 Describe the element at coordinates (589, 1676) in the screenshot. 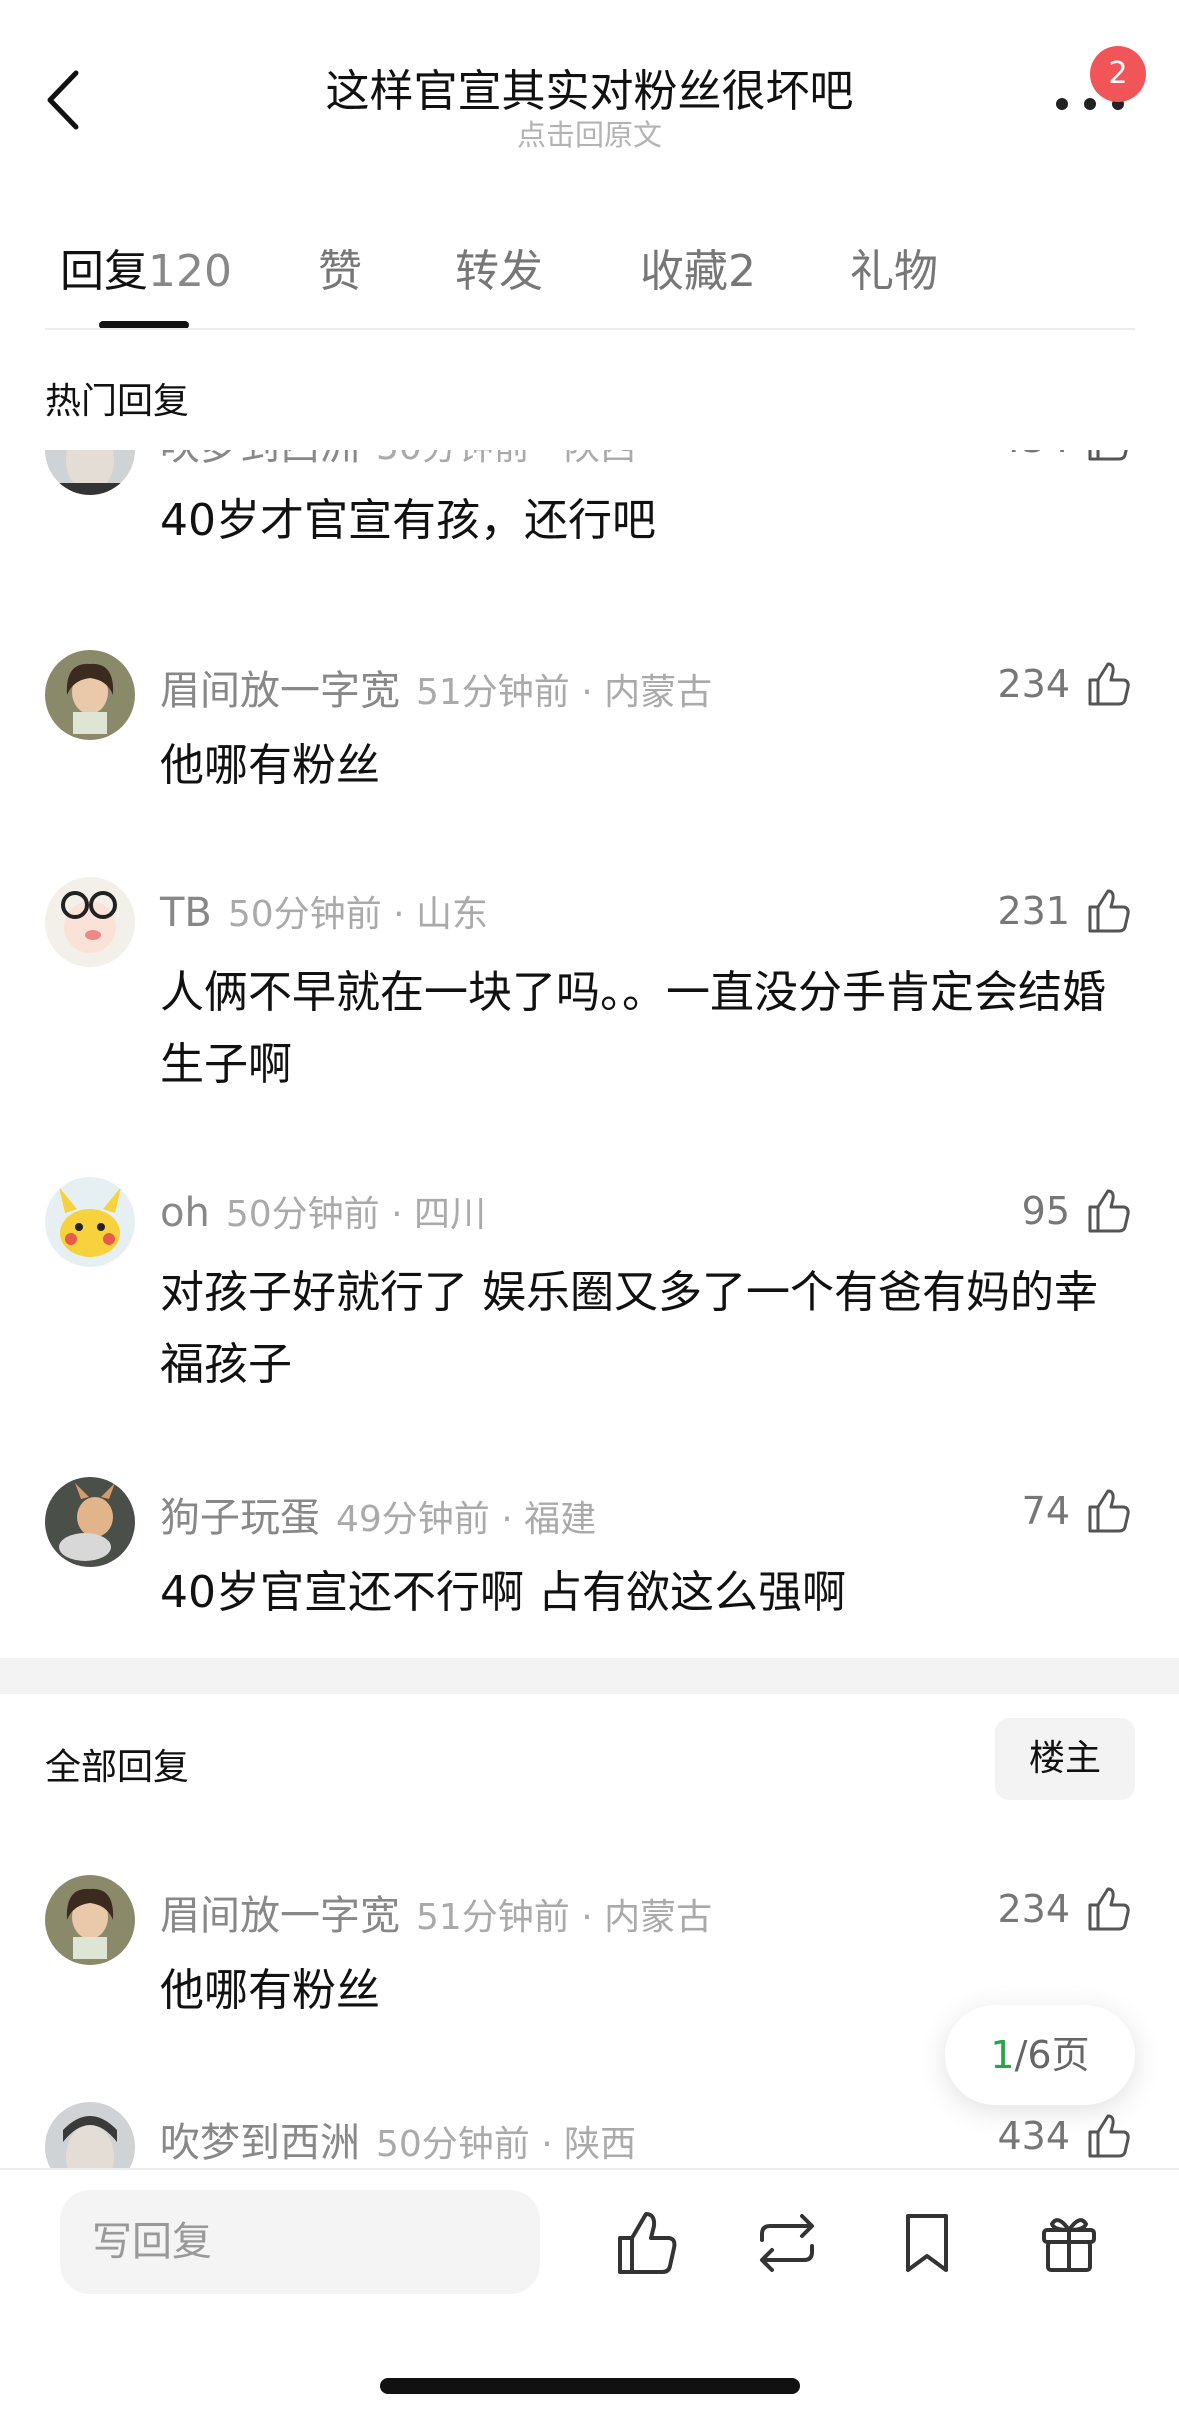

I see `section-separator` at that location.